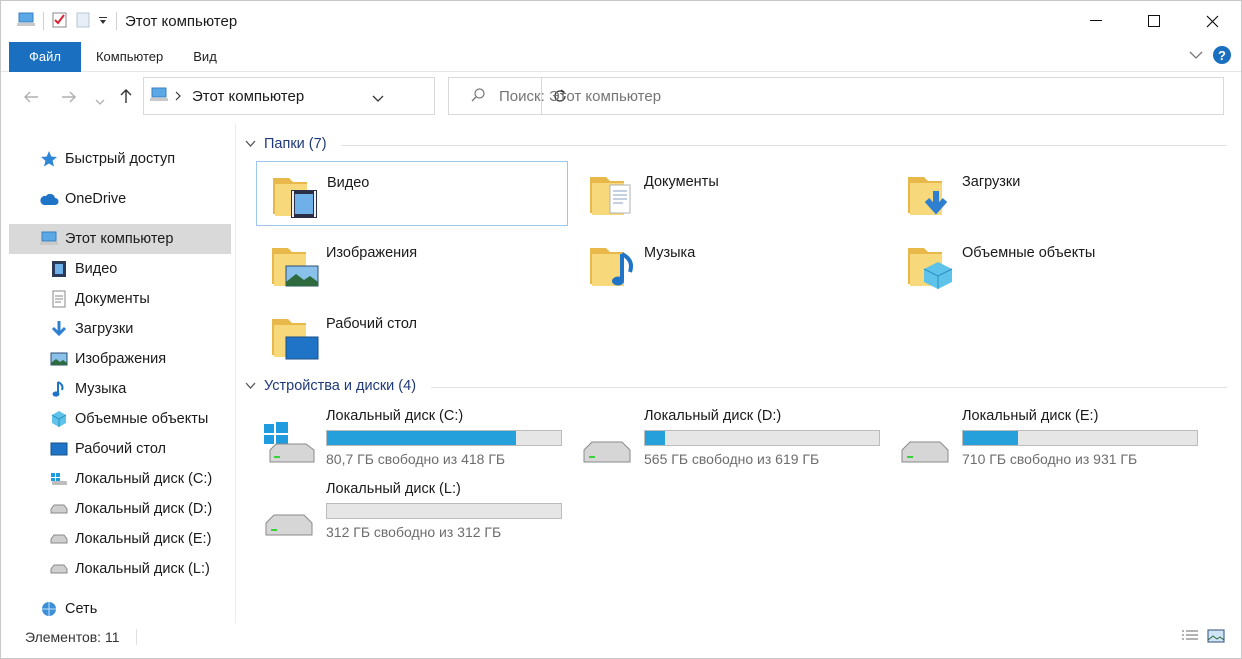 The image size is (1242, 659). I want to click on tab-view: Вид, so click(205, 57).